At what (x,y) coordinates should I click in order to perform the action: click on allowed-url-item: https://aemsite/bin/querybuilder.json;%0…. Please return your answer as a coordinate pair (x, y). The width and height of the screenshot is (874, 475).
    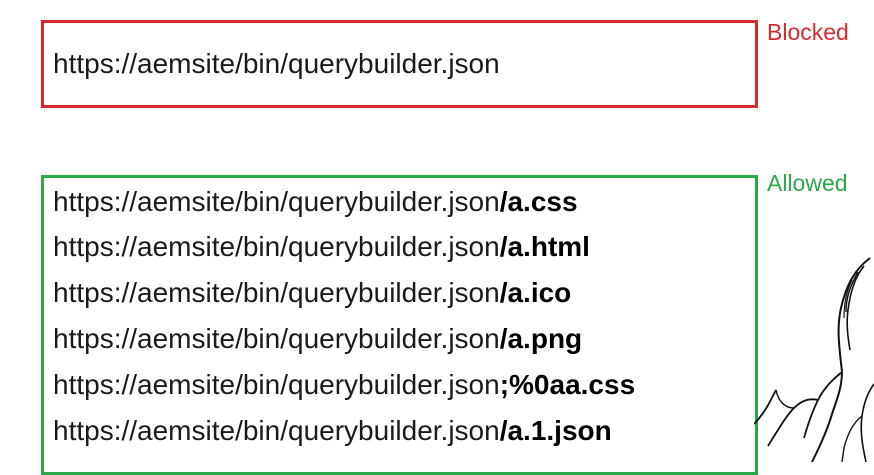
    Looking at the image, I should click on (344, 385).